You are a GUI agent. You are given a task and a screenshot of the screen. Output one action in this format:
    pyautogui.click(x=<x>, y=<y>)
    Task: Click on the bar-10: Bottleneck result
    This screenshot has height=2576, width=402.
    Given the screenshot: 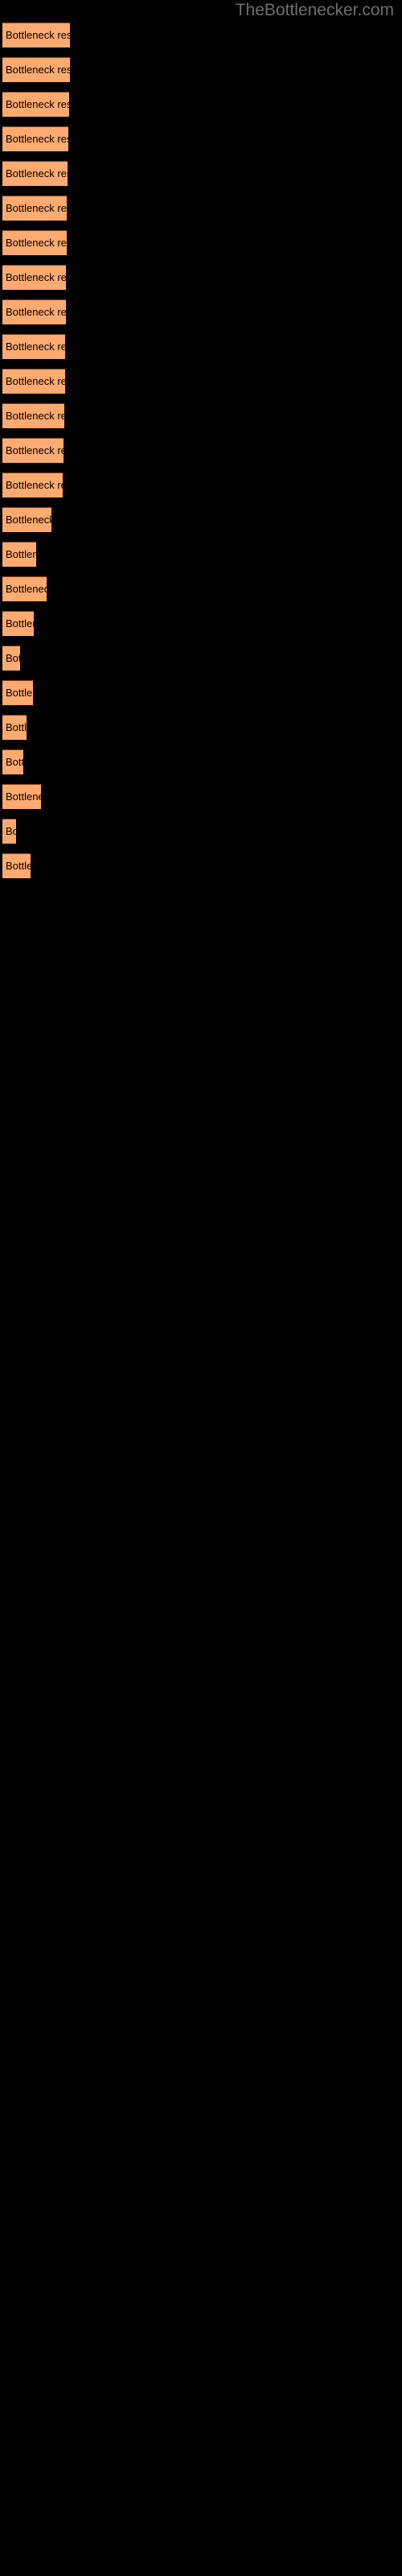 What is the action you would take?
    pyautogui.click(x=33, y=346)
    